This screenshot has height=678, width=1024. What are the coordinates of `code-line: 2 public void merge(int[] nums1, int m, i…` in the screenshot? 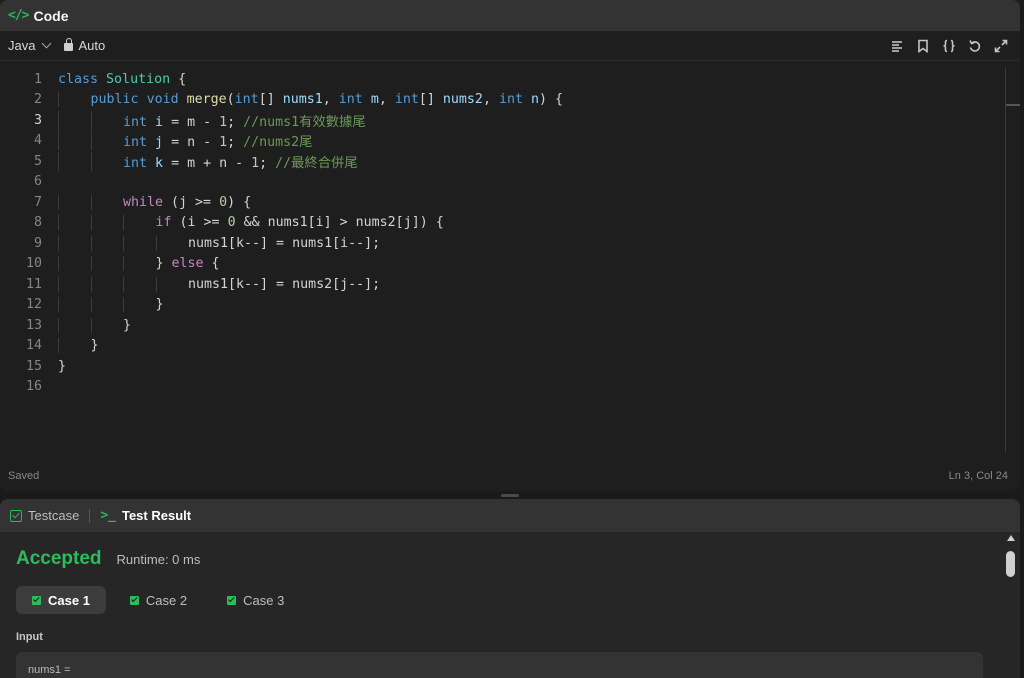 It's located at (510, 100).